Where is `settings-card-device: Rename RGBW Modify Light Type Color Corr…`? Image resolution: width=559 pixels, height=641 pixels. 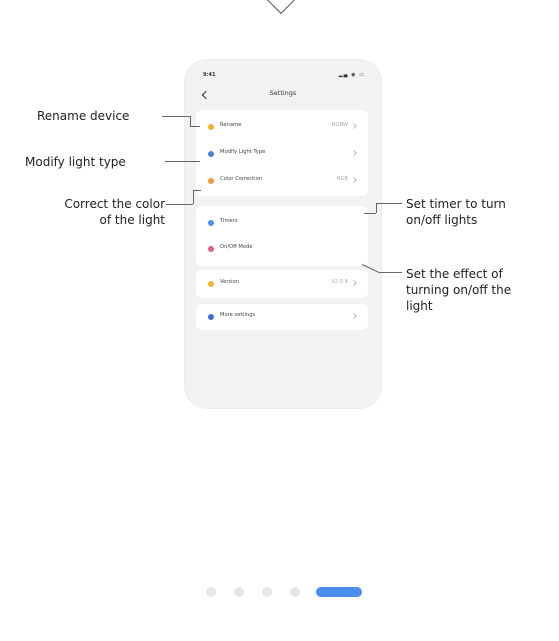 settings-card-device: Rename RGBW Modify Light Type Color Corr… is located at coordinates (282, 153).